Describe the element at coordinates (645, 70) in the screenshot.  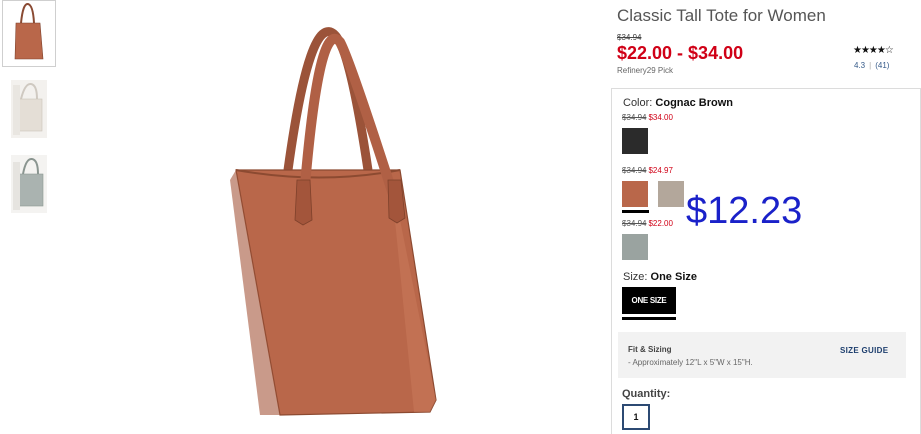
I see `editor-pick: Refinery29 Pick` at that location.